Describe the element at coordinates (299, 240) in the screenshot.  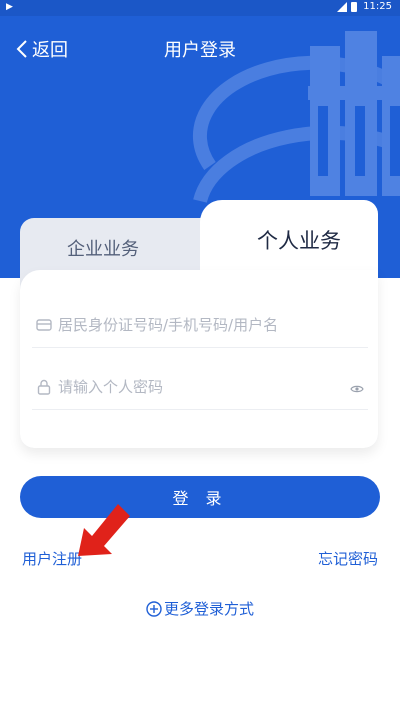
I see `tab-personal: 个人业务` at that location.